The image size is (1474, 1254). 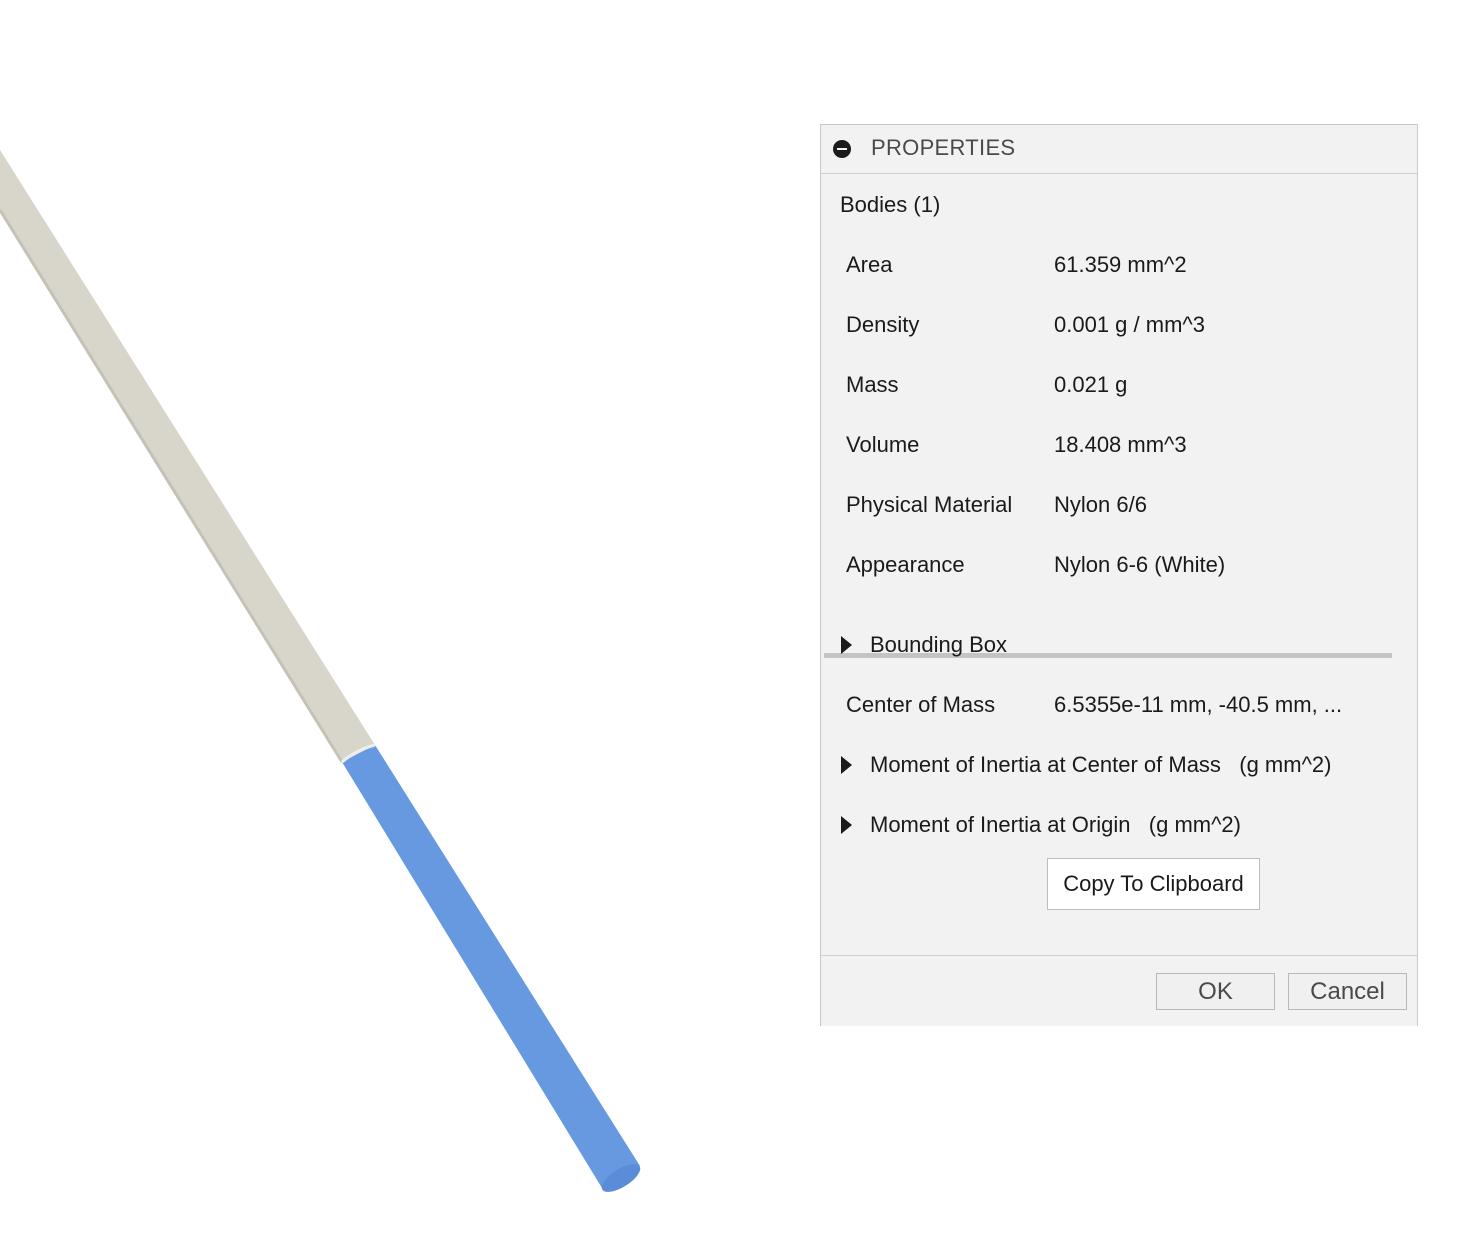 What do you see at coordinates (1091, 384) in the screenshot?
I see `mass-value: 0.021 g` at bounding box center [1091, 384].